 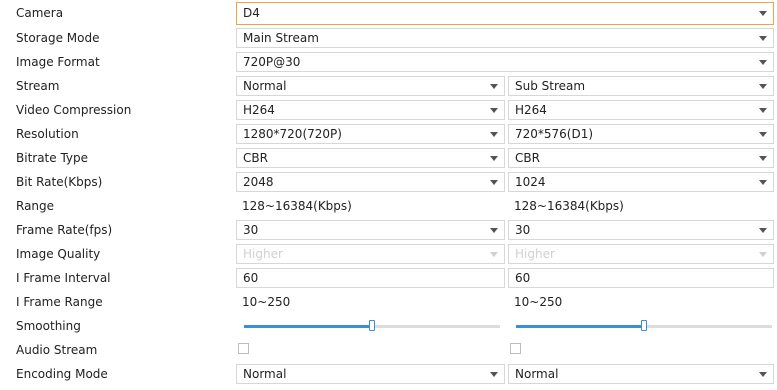 I want to click on main-i-frame-range-value: 10~250, so click(x=266, y=302).